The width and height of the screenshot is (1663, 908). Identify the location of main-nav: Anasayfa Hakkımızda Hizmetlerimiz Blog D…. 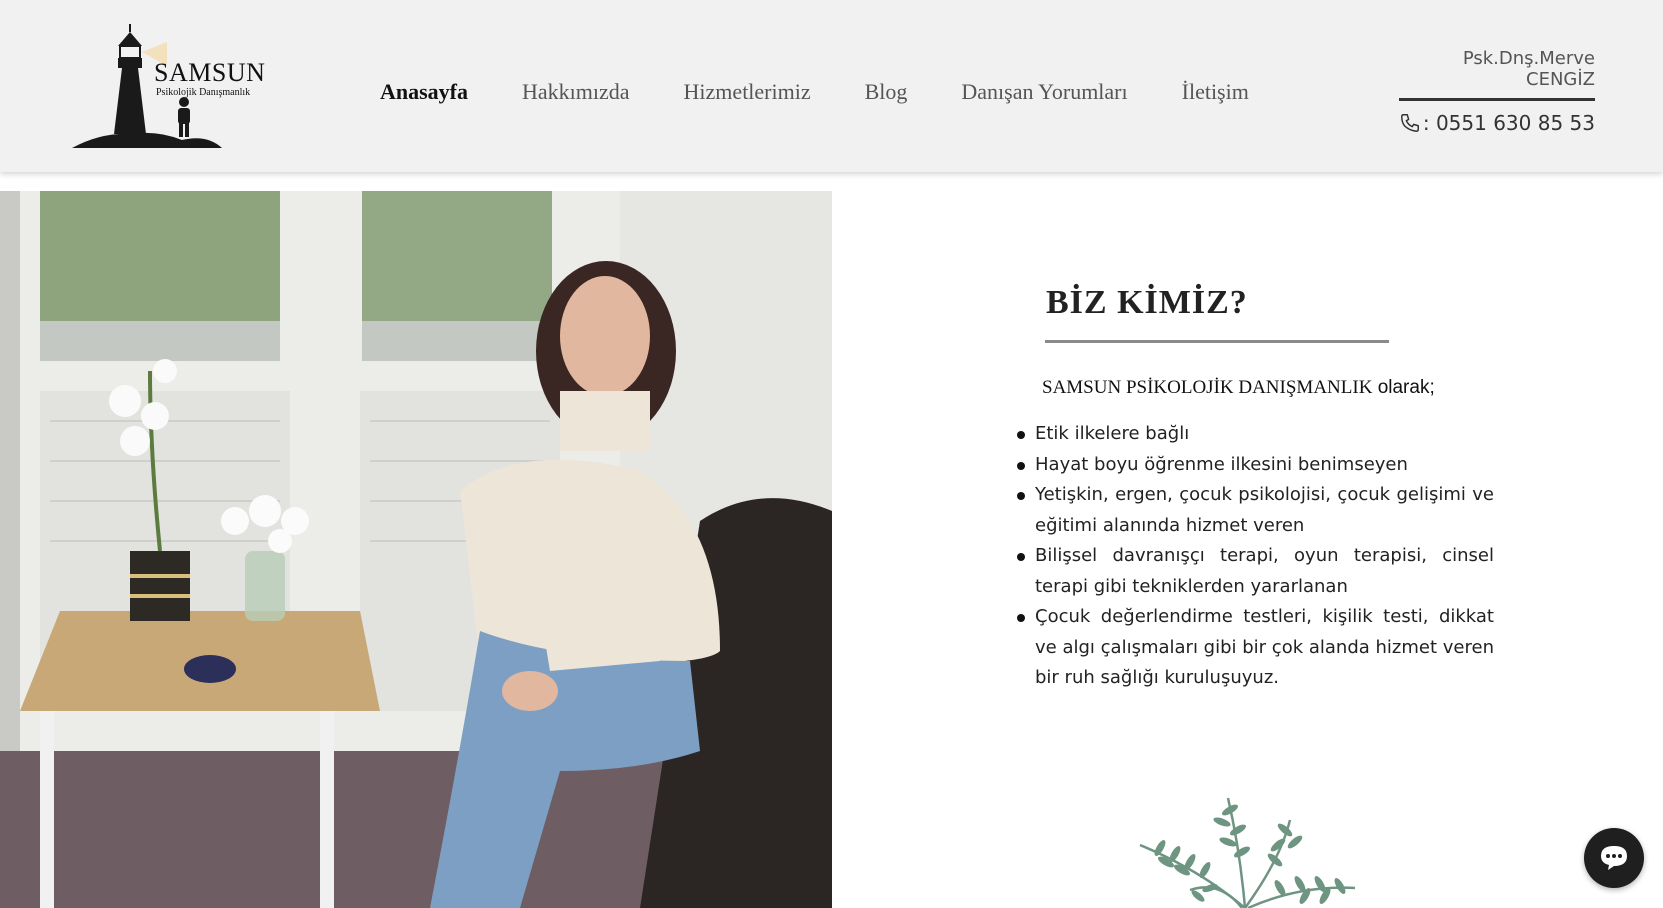
(841, 92).